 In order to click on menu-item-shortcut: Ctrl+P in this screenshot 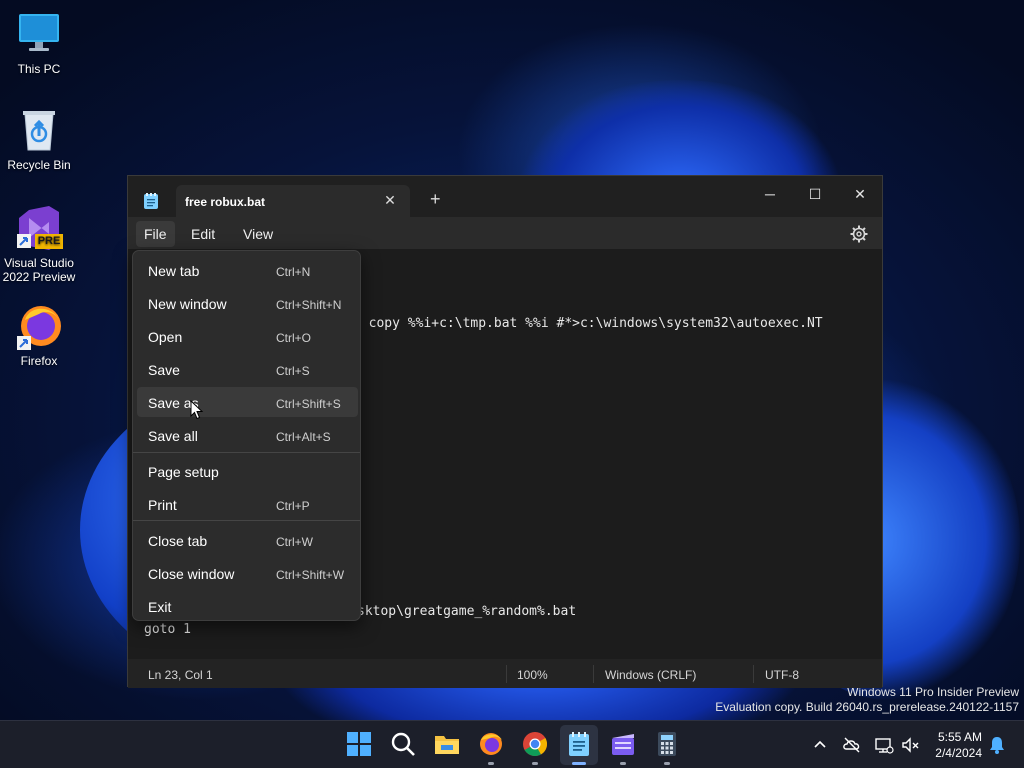, I will do `click(293, 506)`.